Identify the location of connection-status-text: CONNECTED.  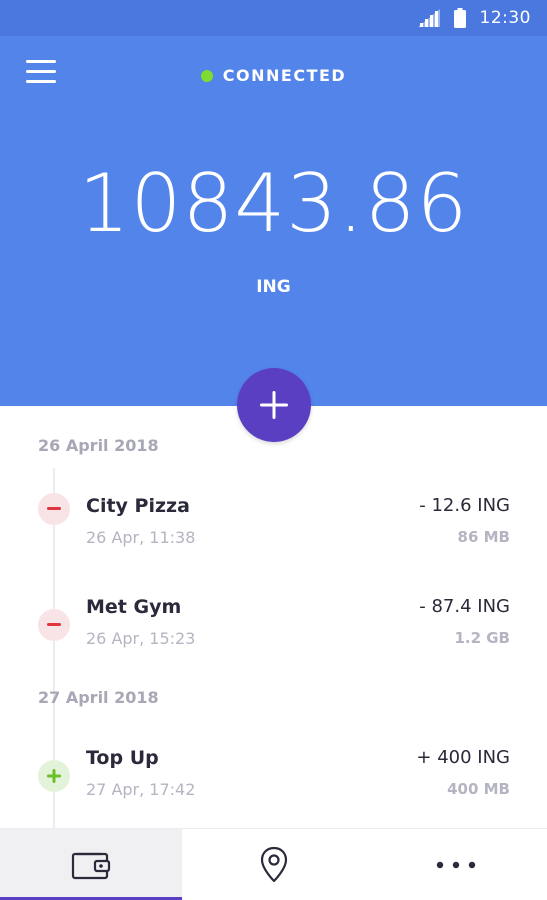
(284, 75).